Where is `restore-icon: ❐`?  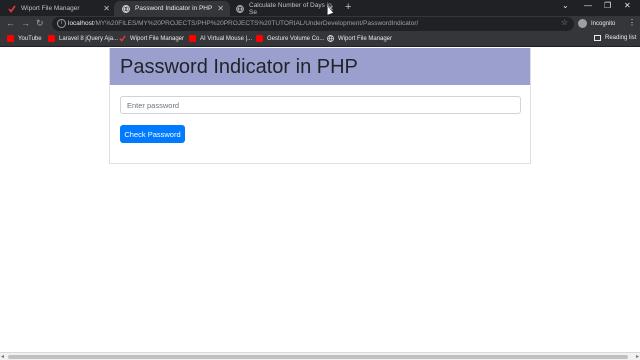 restore-icon: ❐ is located at coordinates (607, 5).